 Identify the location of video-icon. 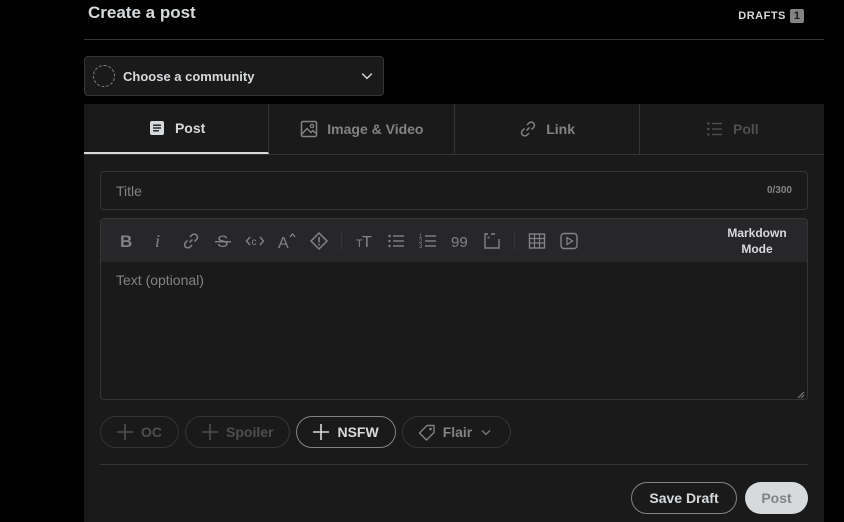
(569, 241).